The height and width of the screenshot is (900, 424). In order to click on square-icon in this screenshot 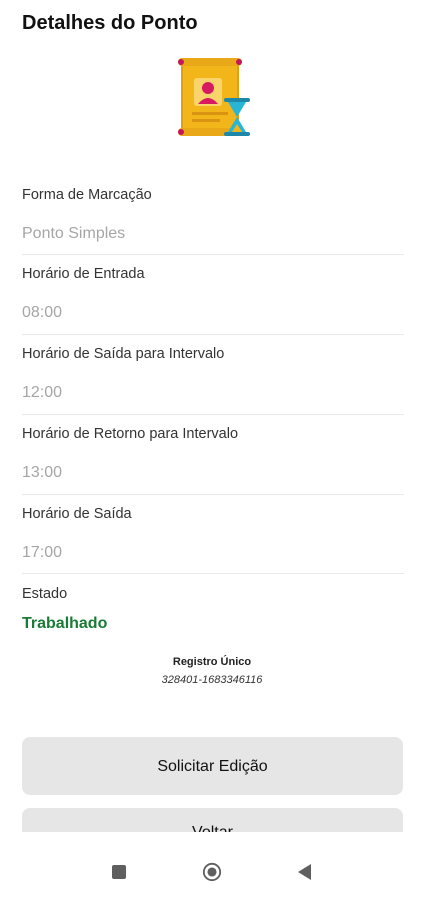, I will do `click(119, 872)`.